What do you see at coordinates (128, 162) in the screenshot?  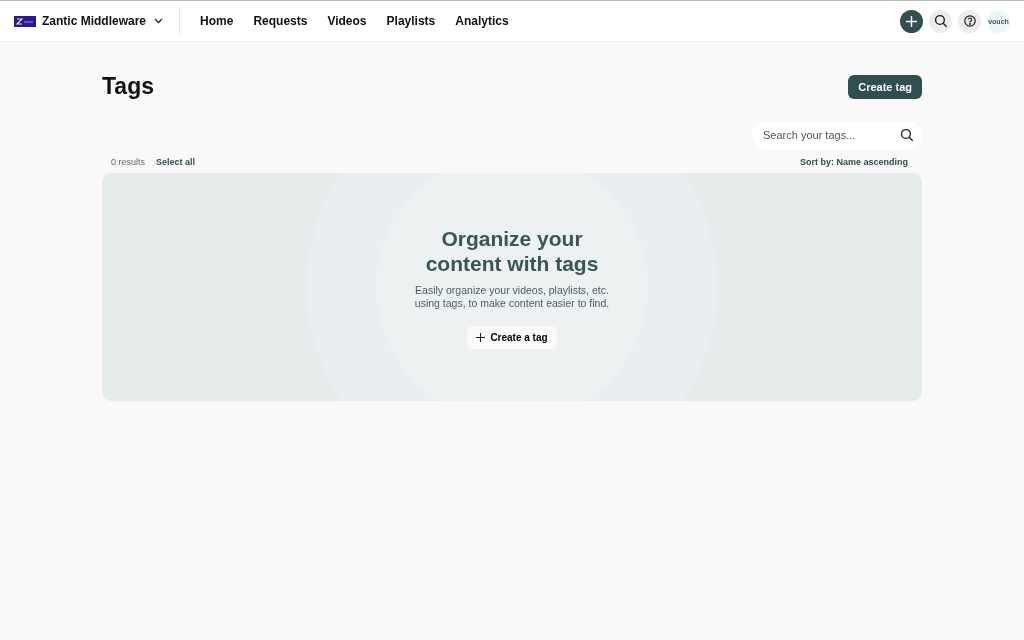 I see `results-count: 0 results` at bounding box center [128, 162].